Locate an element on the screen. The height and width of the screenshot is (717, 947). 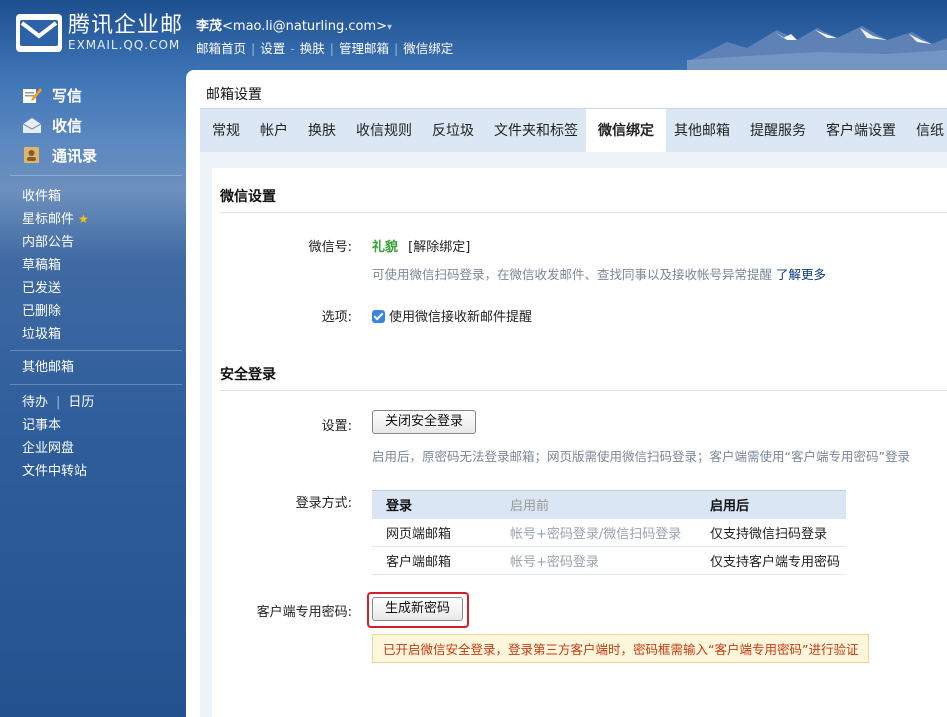
inbox-icon is located at coordinates (32, 125).